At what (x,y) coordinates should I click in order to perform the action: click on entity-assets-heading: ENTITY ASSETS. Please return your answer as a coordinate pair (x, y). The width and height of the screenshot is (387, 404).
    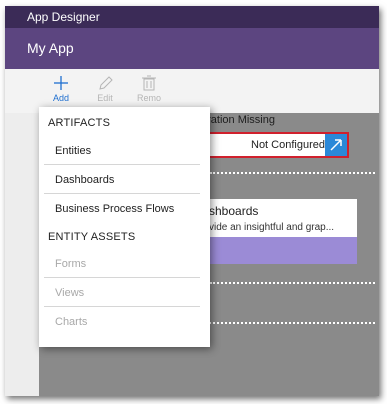
    Looking at the image, I should click on (92, 237).